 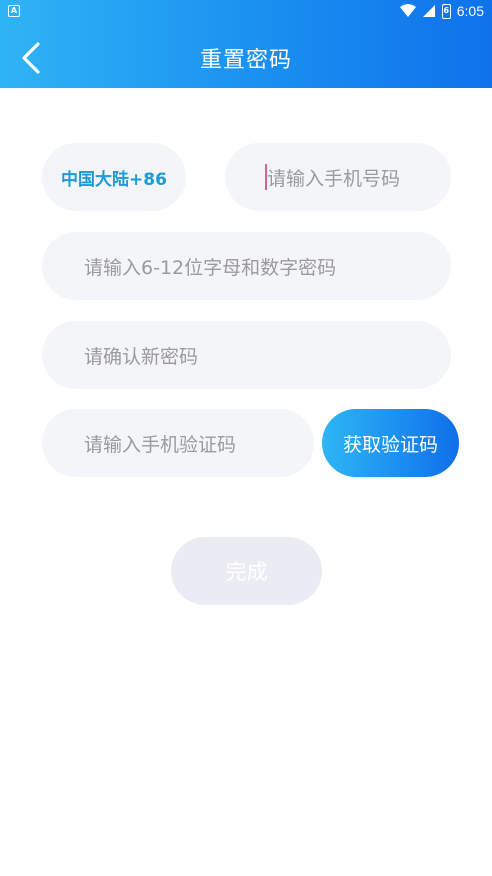 I want to click on get-code-button: 获取验证码, so click(x=390, y=443).